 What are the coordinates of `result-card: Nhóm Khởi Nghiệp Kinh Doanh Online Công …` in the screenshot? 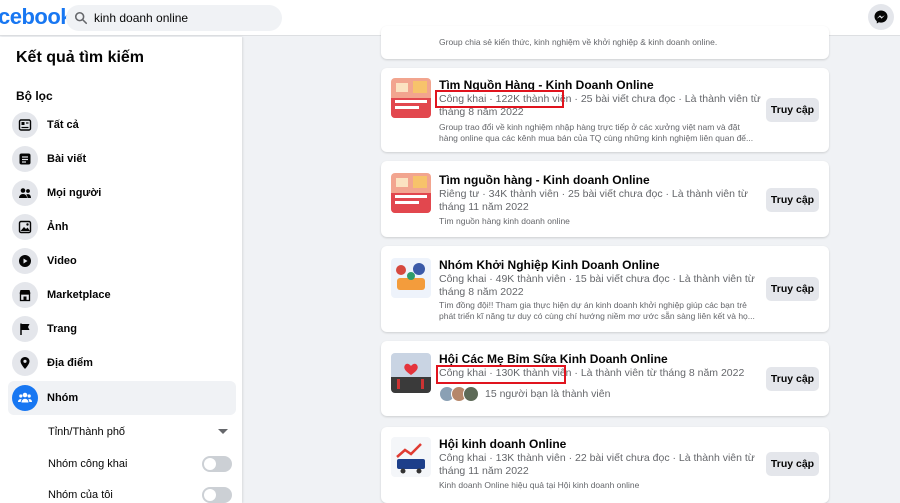 It's located at (605, 289).